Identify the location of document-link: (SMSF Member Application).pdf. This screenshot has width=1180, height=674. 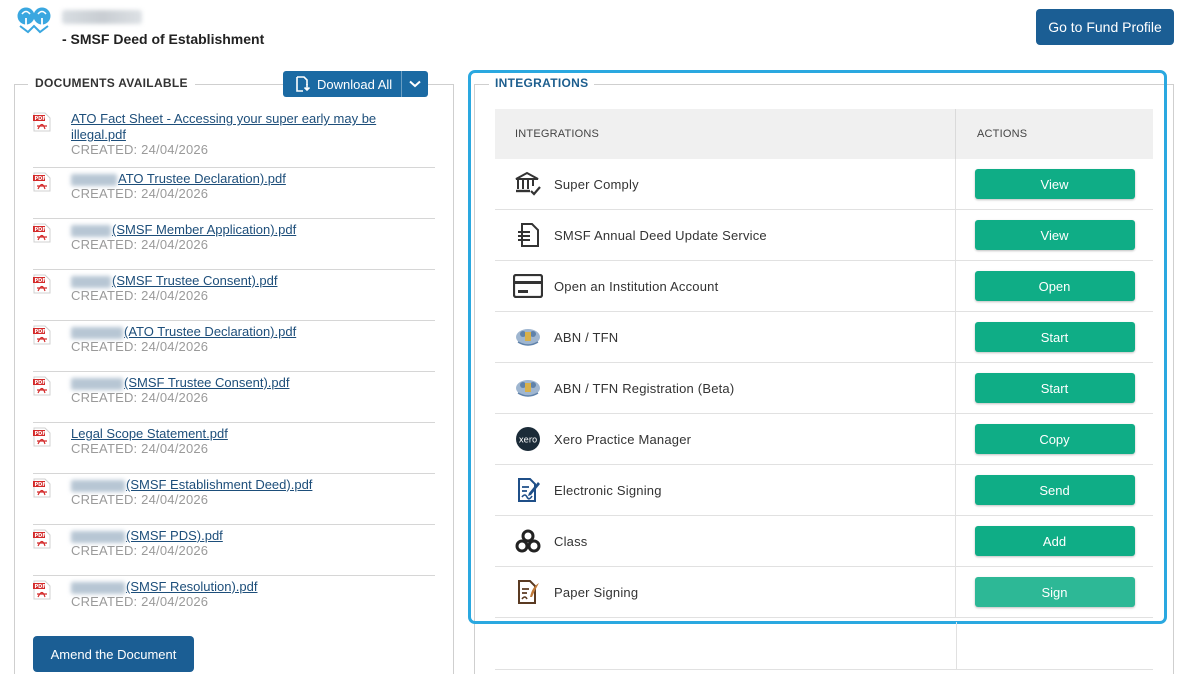
(241, 230).